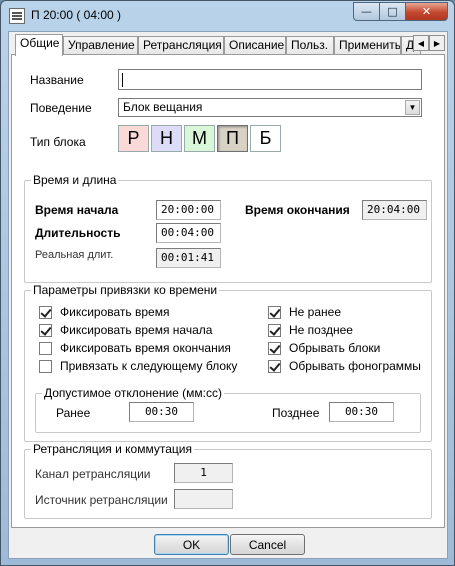 The height and width of the screenshot is (566, 455). I want to click on text-caret, so click(122, 80).